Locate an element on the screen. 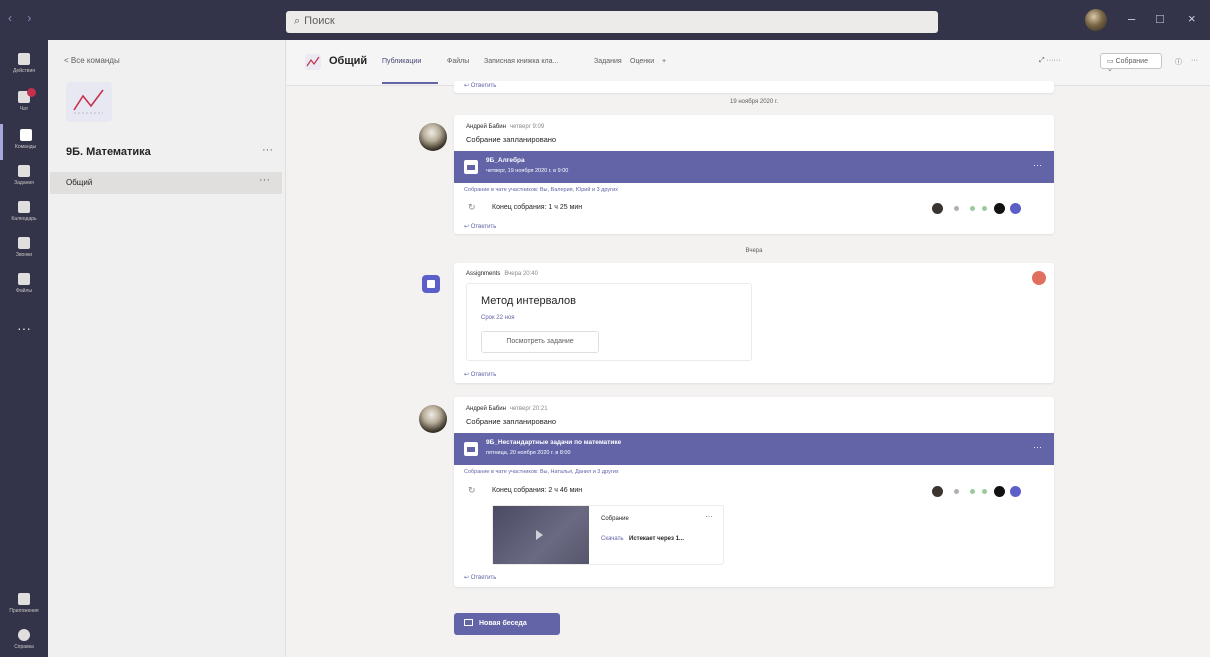 The image size is (1210, 657). maximize-button: □ is located at coordinates (1160, 18).